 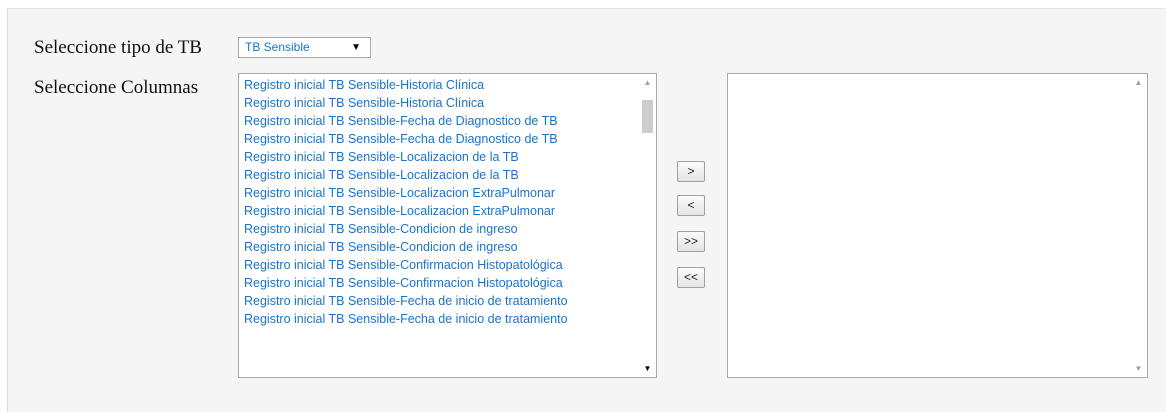 I want to click on chevron-down-icon: ▼, so click(x=356, y=47).